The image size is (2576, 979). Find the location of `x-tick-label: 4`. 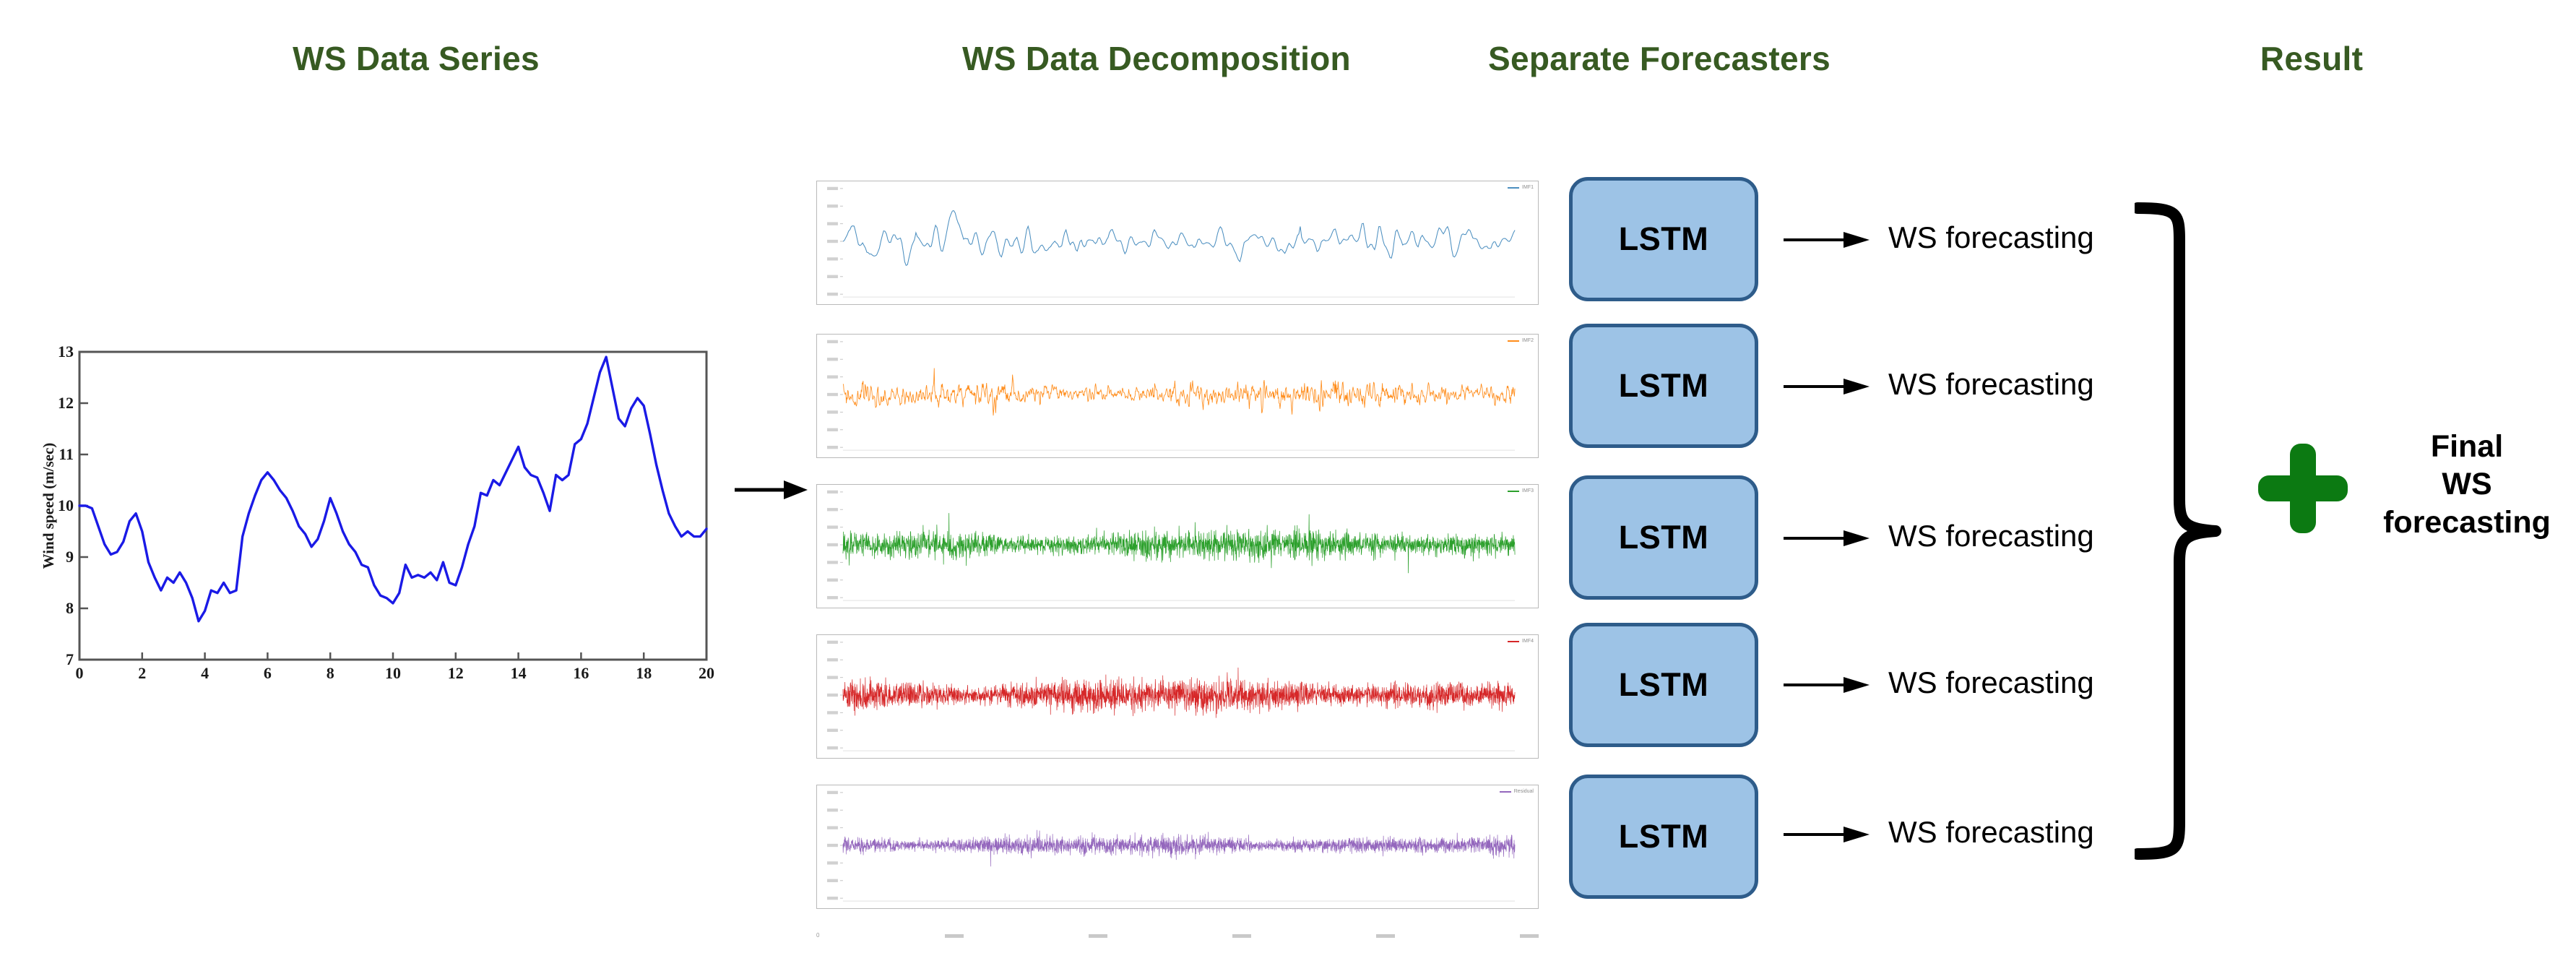

x-tick-label: 4 is located at coordinates (205, 673).